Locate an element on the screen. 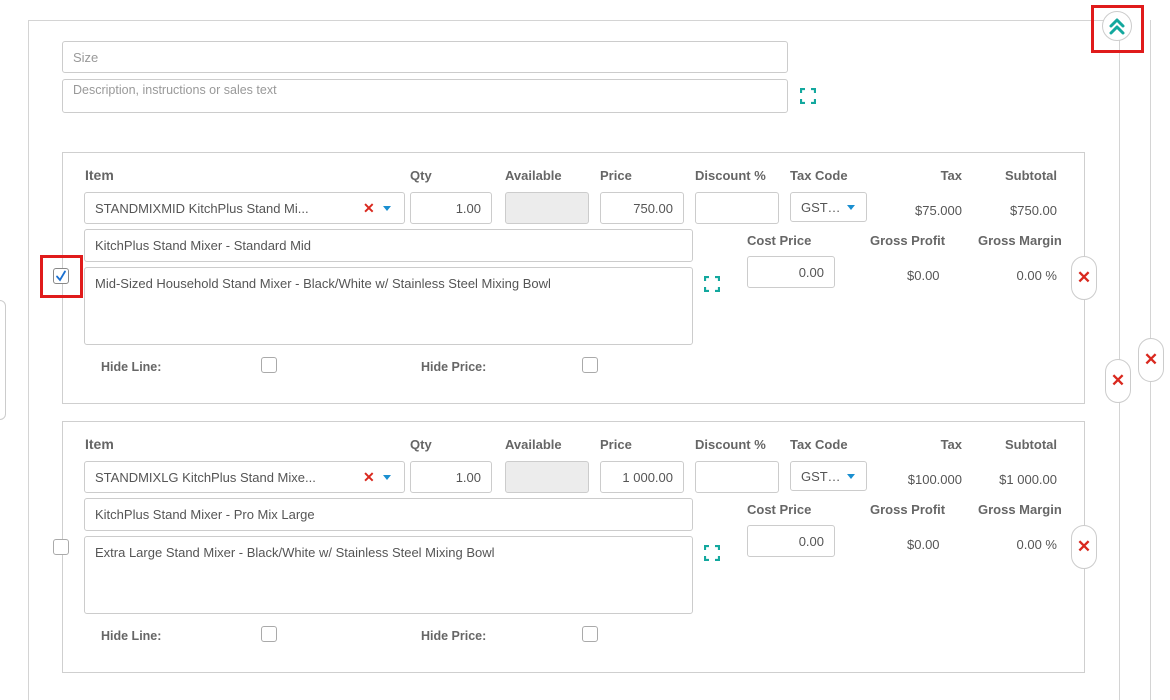 The height and width of the screenshot is (700, 1170). price-input: 1 000.00 is located at coordinates (642, 477).